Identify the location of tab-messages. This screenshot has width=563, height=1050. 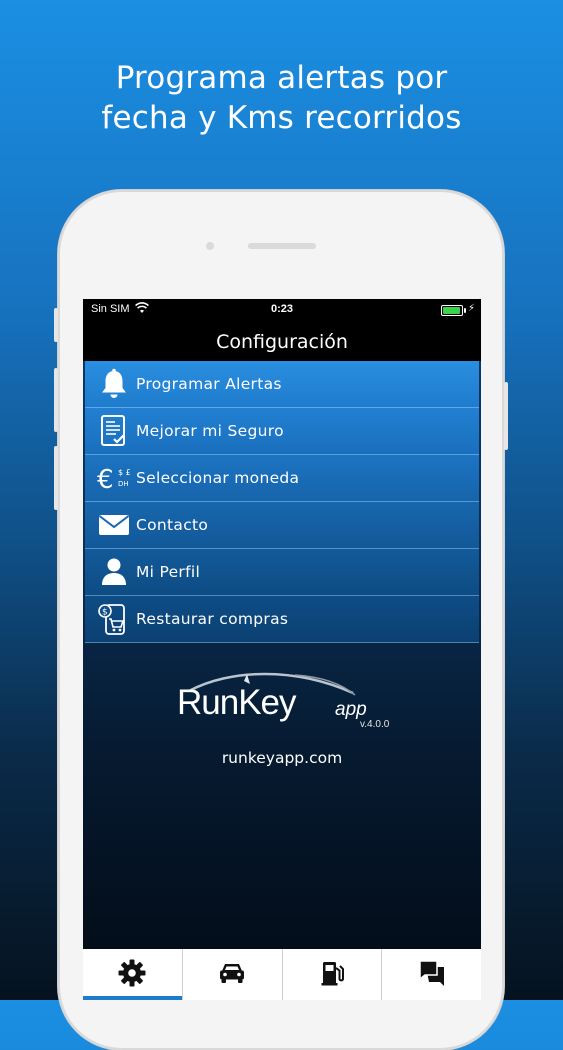
(431, 974).